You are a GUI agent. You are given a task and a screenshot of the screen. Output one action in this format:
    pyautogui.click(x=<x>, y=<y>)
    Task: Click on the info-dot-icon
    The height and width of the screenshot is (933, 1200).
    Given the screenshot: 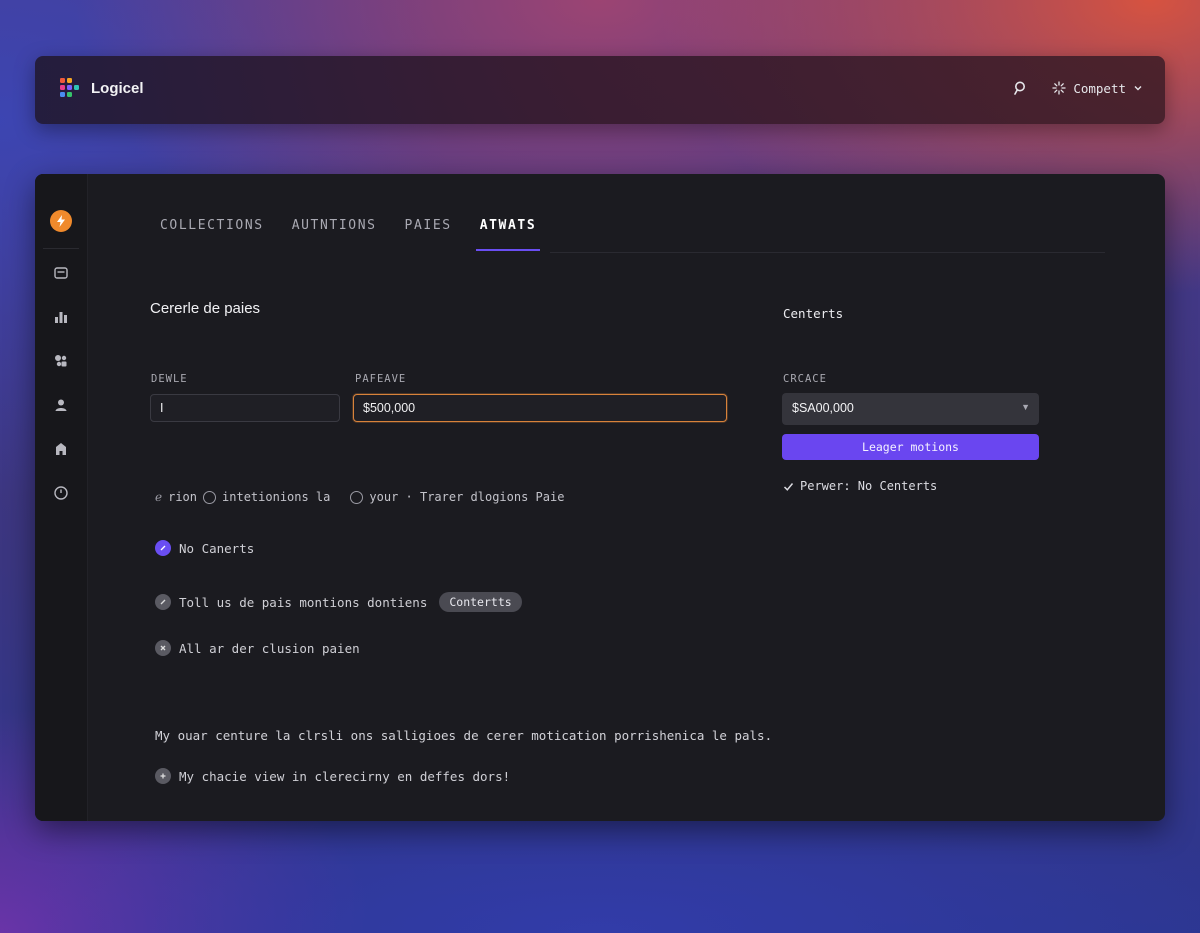 What is the action you would take?
    pyautogui.click(x=163, y=602)
    